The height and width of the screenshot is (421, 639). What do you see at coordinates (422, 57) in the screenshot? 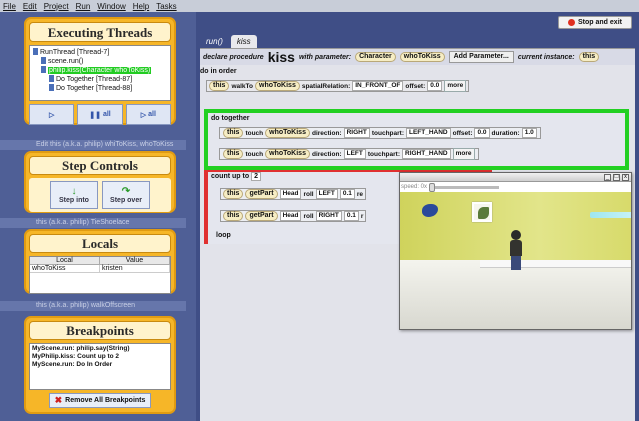
I see `param-name: whoToKiss` at bounding box center [422, 57].